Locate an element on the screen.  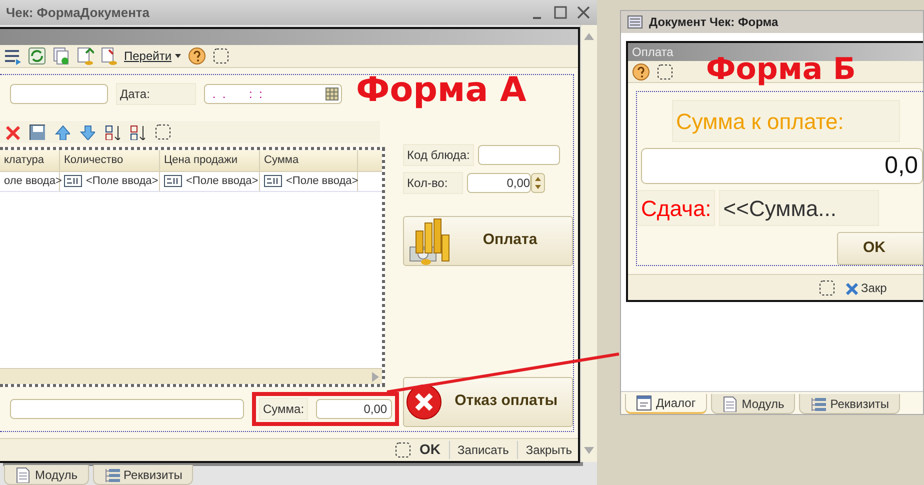
cancel-payment-button: Отказ оплаты is located at coordinates (488, 401).